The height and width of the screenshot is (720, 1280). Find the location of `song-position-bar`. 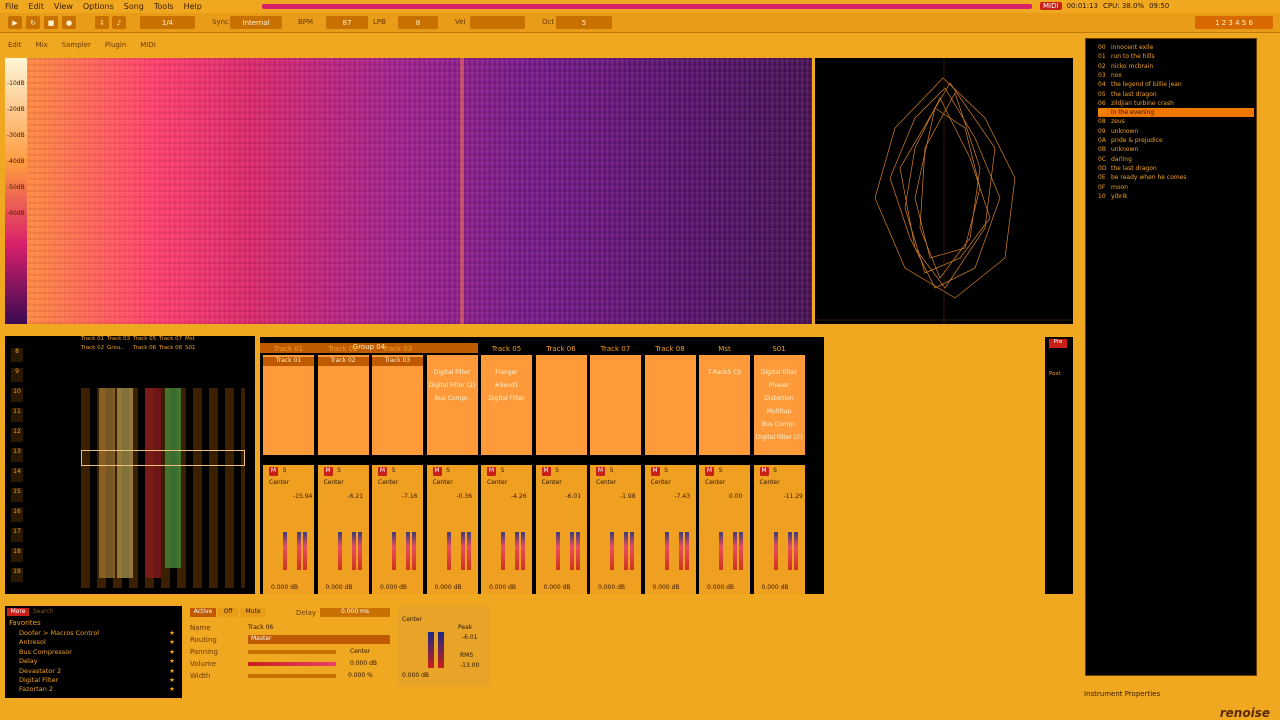

song-position-bar is located at coordinates (647, 6).